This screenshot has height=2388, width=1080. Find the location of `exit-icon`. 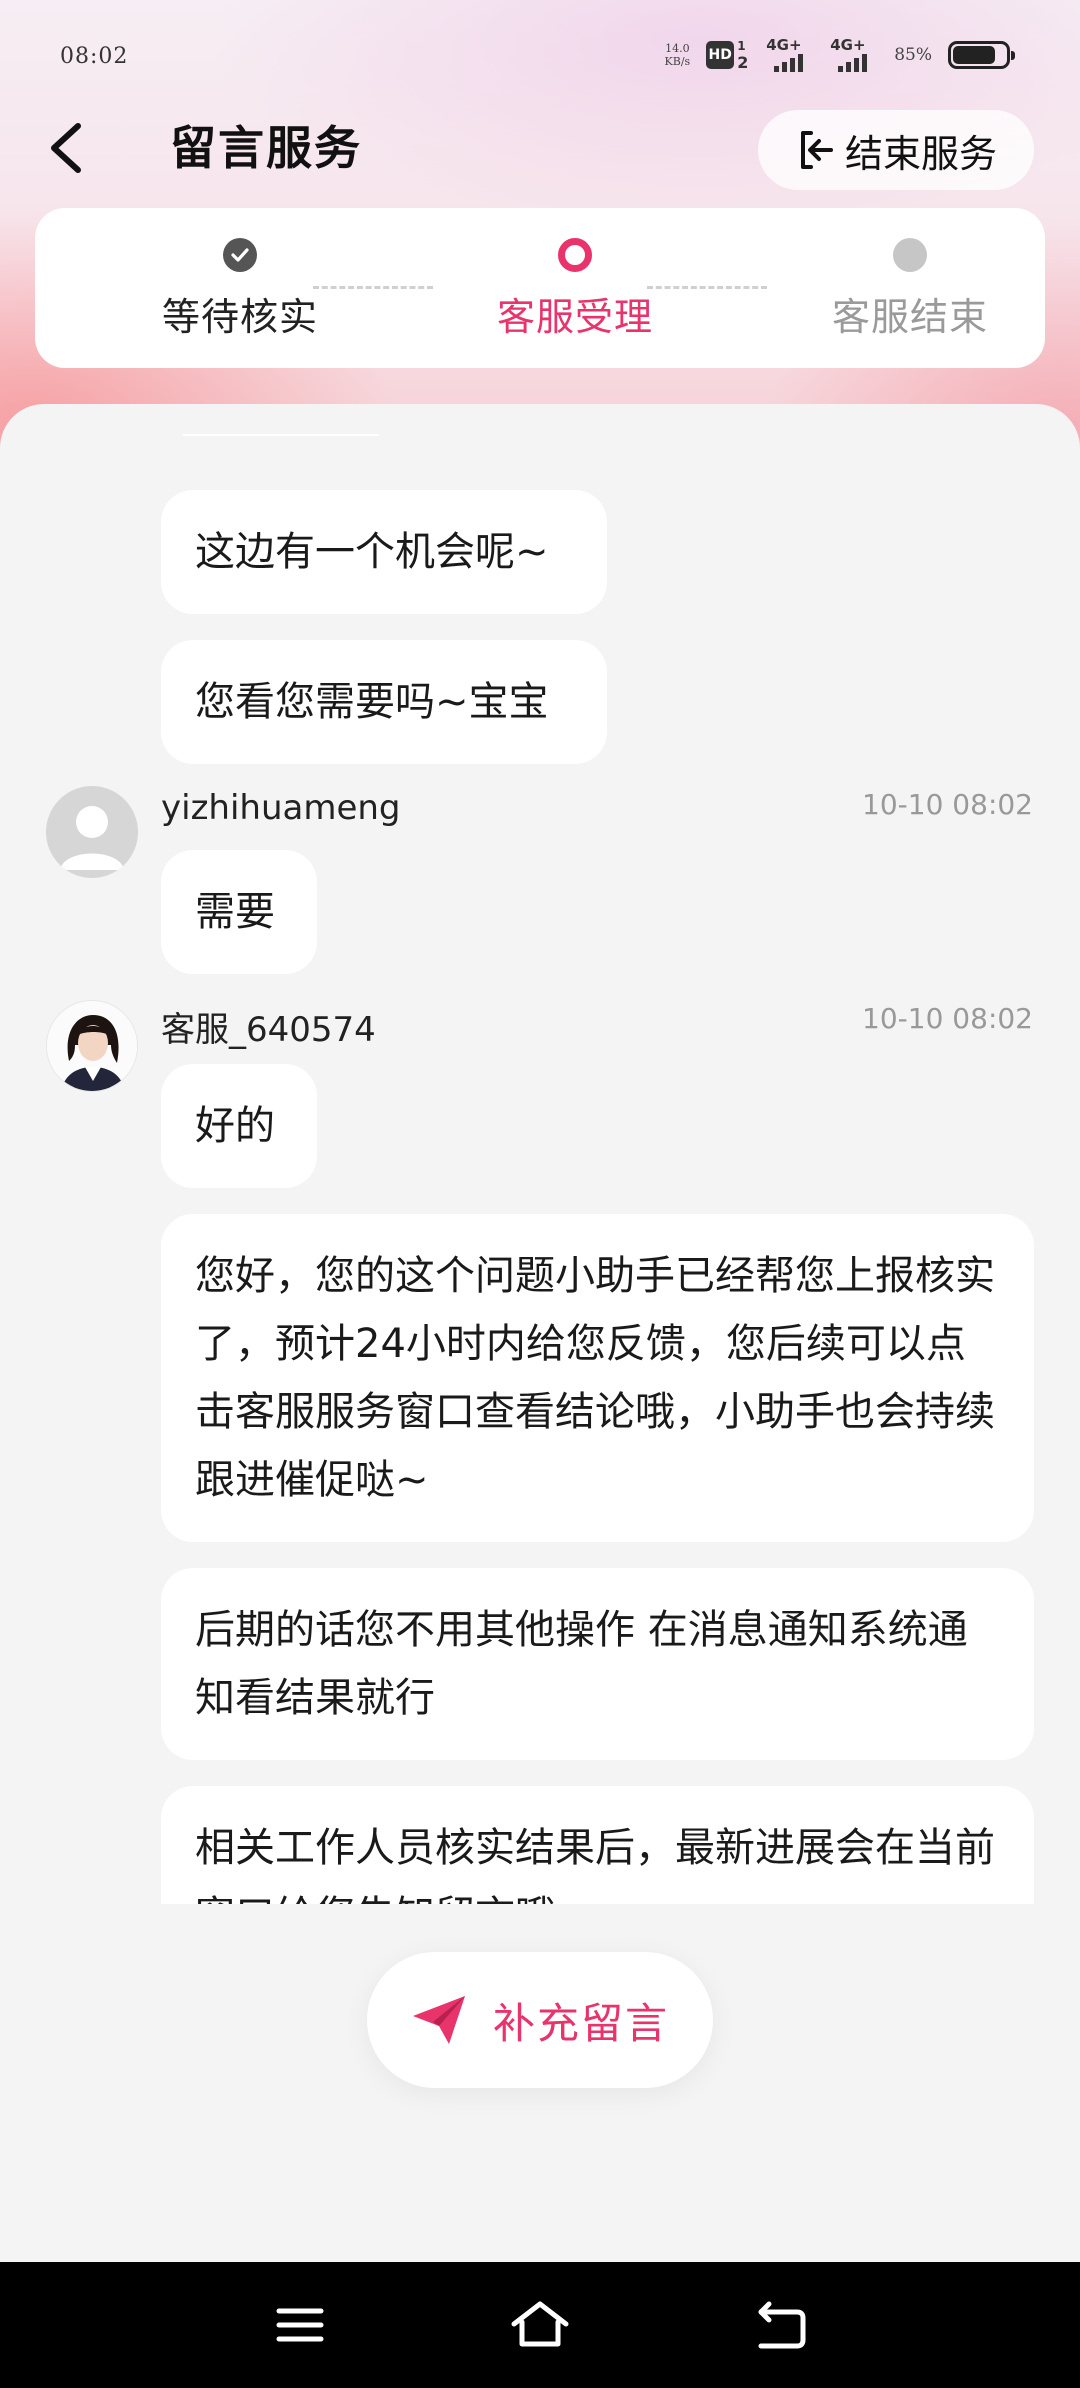

exit-icon is located at coordinates (816, 150).